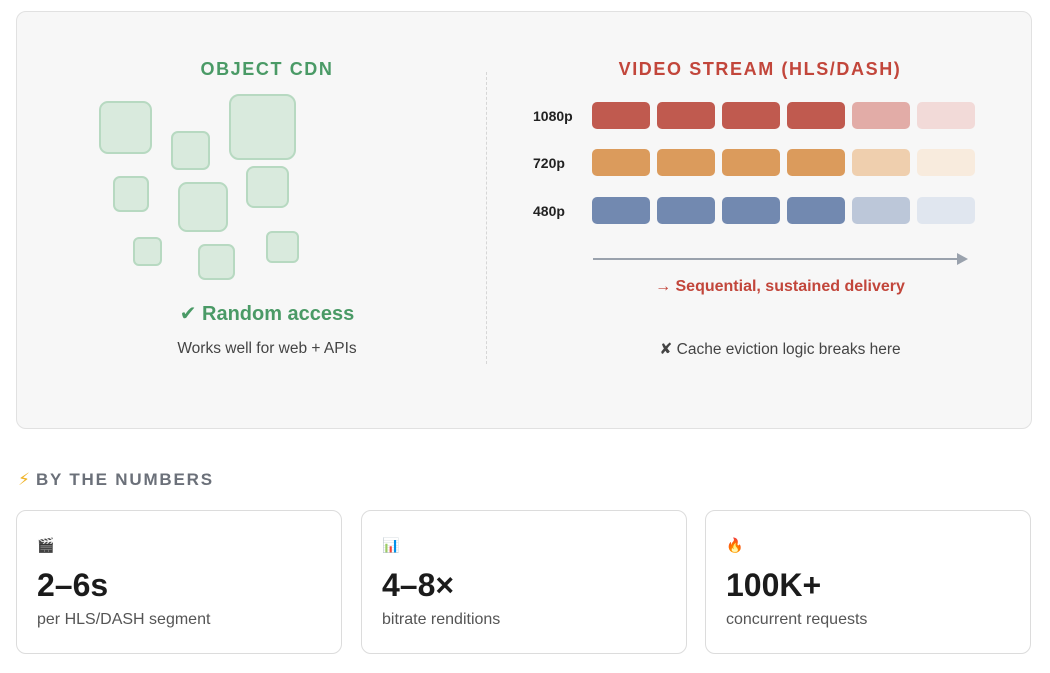  I want to click on video-stream-subtitle: ✘ Cache eviction logic breaks here, so click(780, 349).